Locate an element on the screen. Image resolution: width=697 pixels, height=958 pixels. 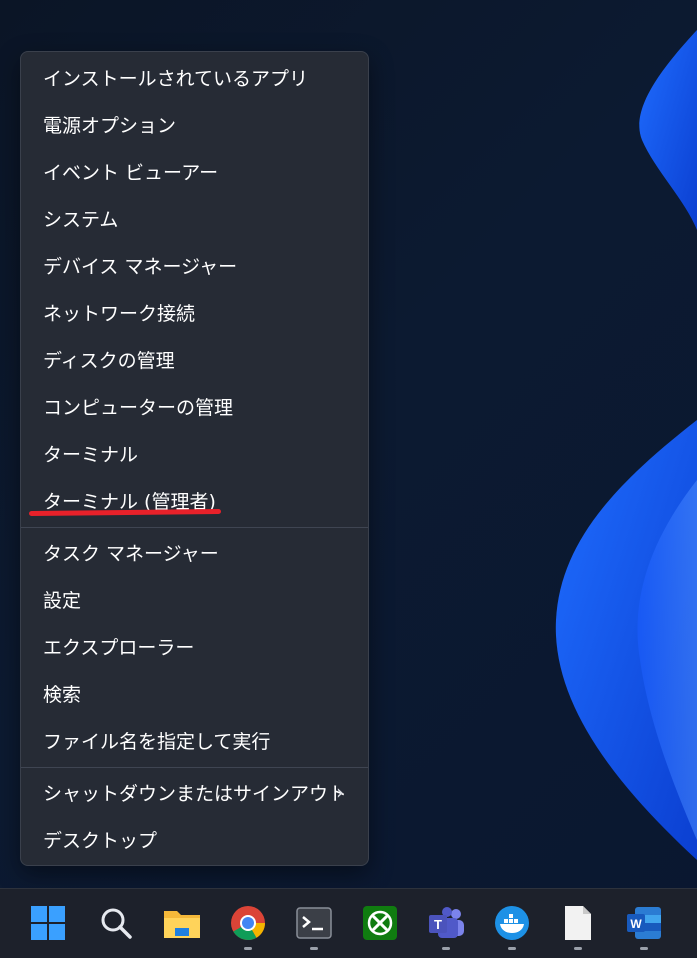
file-explorer-icon is located at coordinates (182, 924).